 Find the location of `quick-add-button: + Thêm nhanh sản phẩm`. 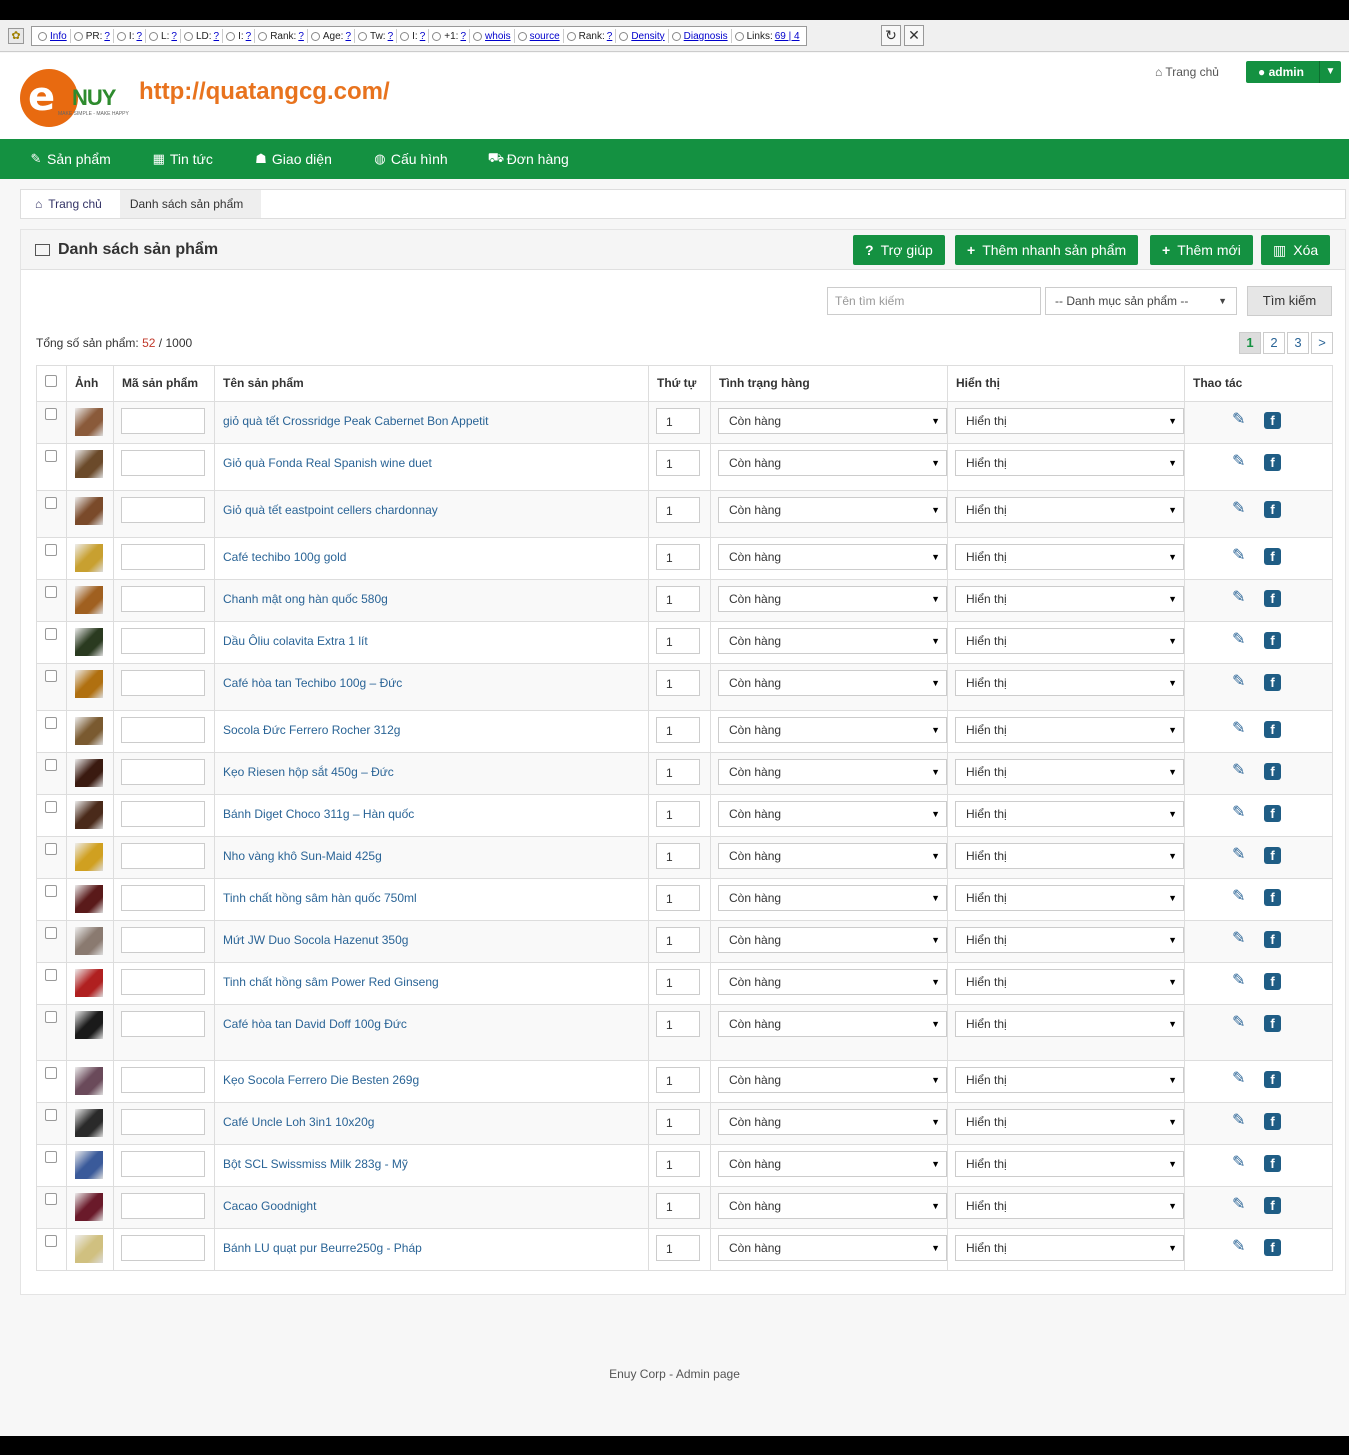

quick-add-button: + Thêm nhanh sản phẩm is located at coordinates (1047, 250).